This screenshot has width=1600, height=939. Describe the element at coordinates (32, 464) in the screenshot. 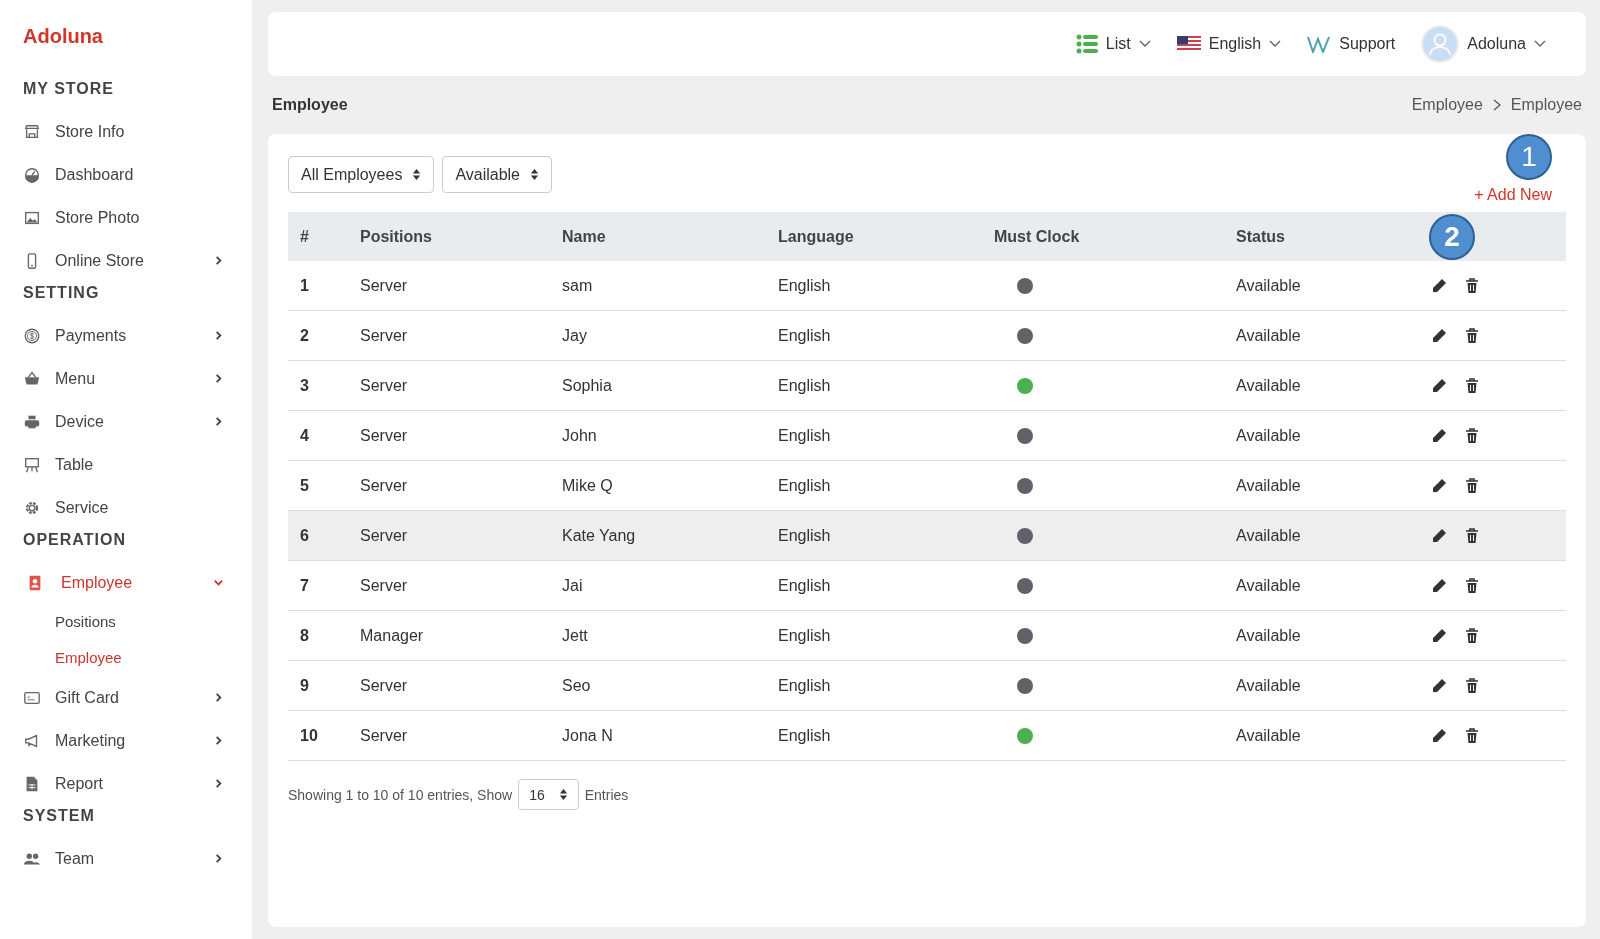

I see `easel-icon` at that location.